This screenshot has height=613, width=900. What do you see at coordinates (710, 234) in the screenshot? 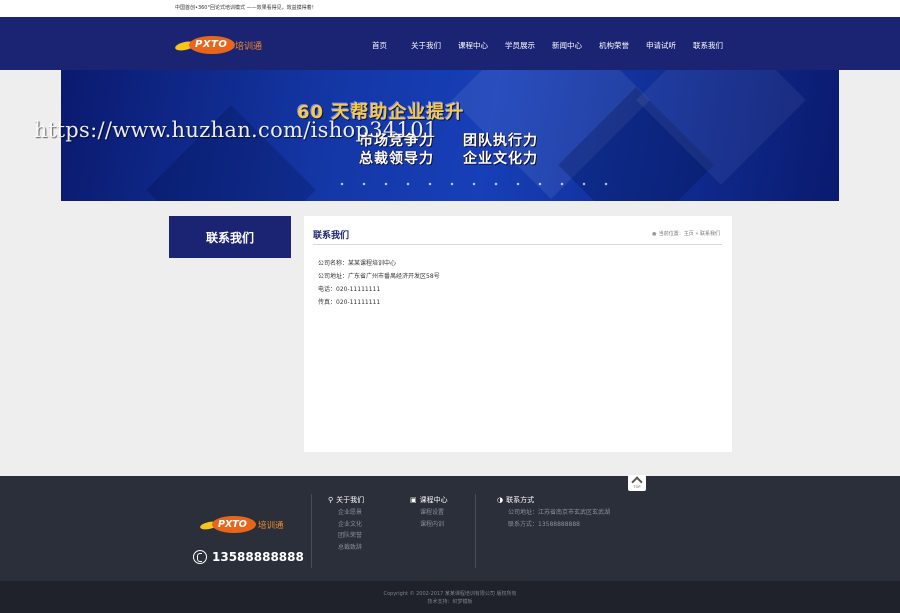
I see `breadcrumb-current: 联系我们` at bounding box center [710, 234].